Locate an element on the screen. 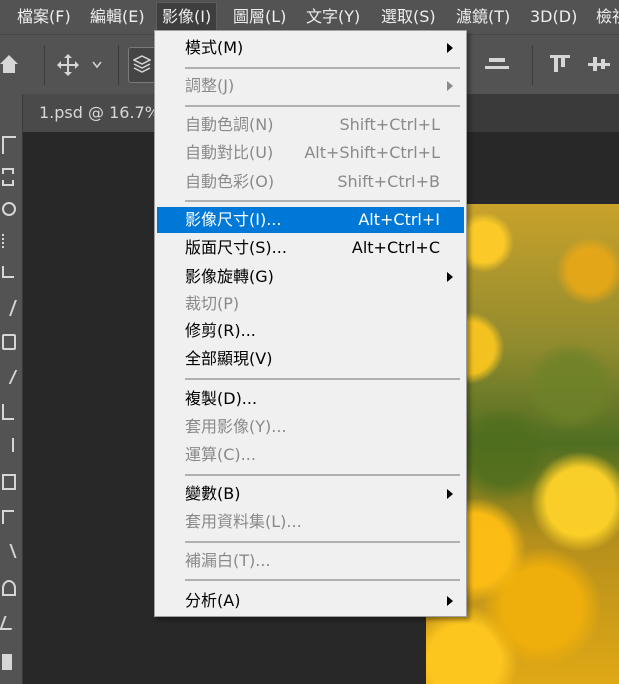  menu-item-image-size: 影像尺寸(I)... Alt+Ctrl+I is located at coordinates (310, 220).